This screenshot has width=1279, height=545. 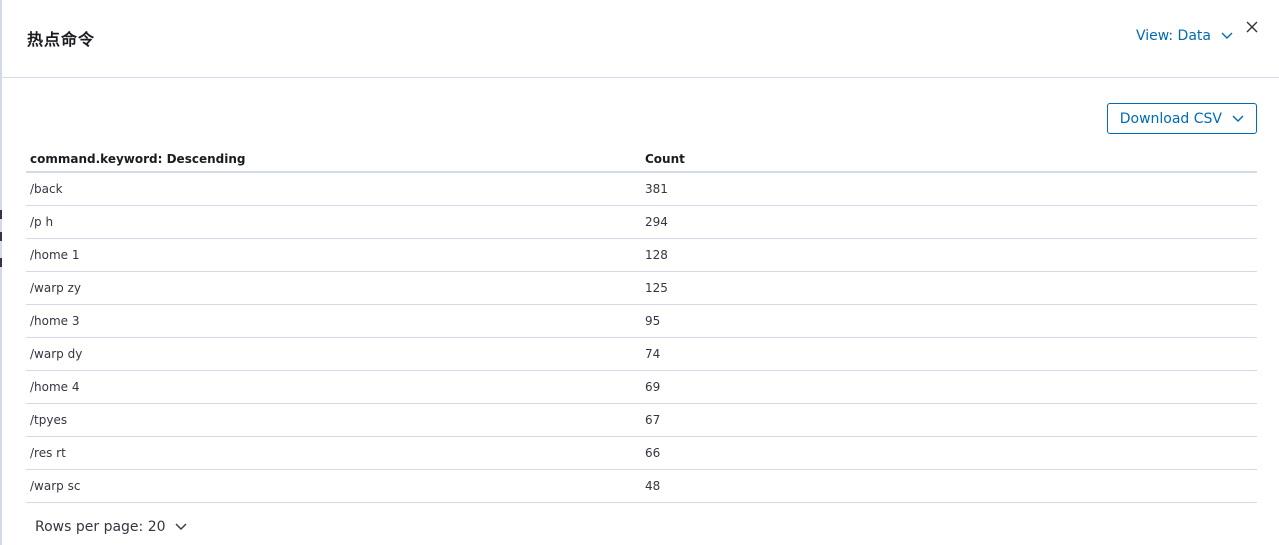 I want to click on flyout-header: 热点命令 View: Data, so click(x=640, y=39).